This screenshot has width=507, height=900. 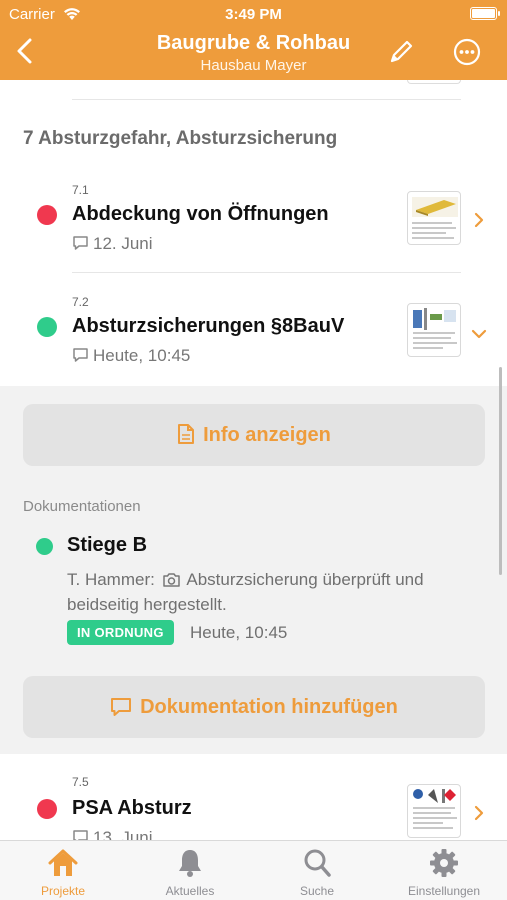 I want to click on camera-icon, so click(x=171, y=580).